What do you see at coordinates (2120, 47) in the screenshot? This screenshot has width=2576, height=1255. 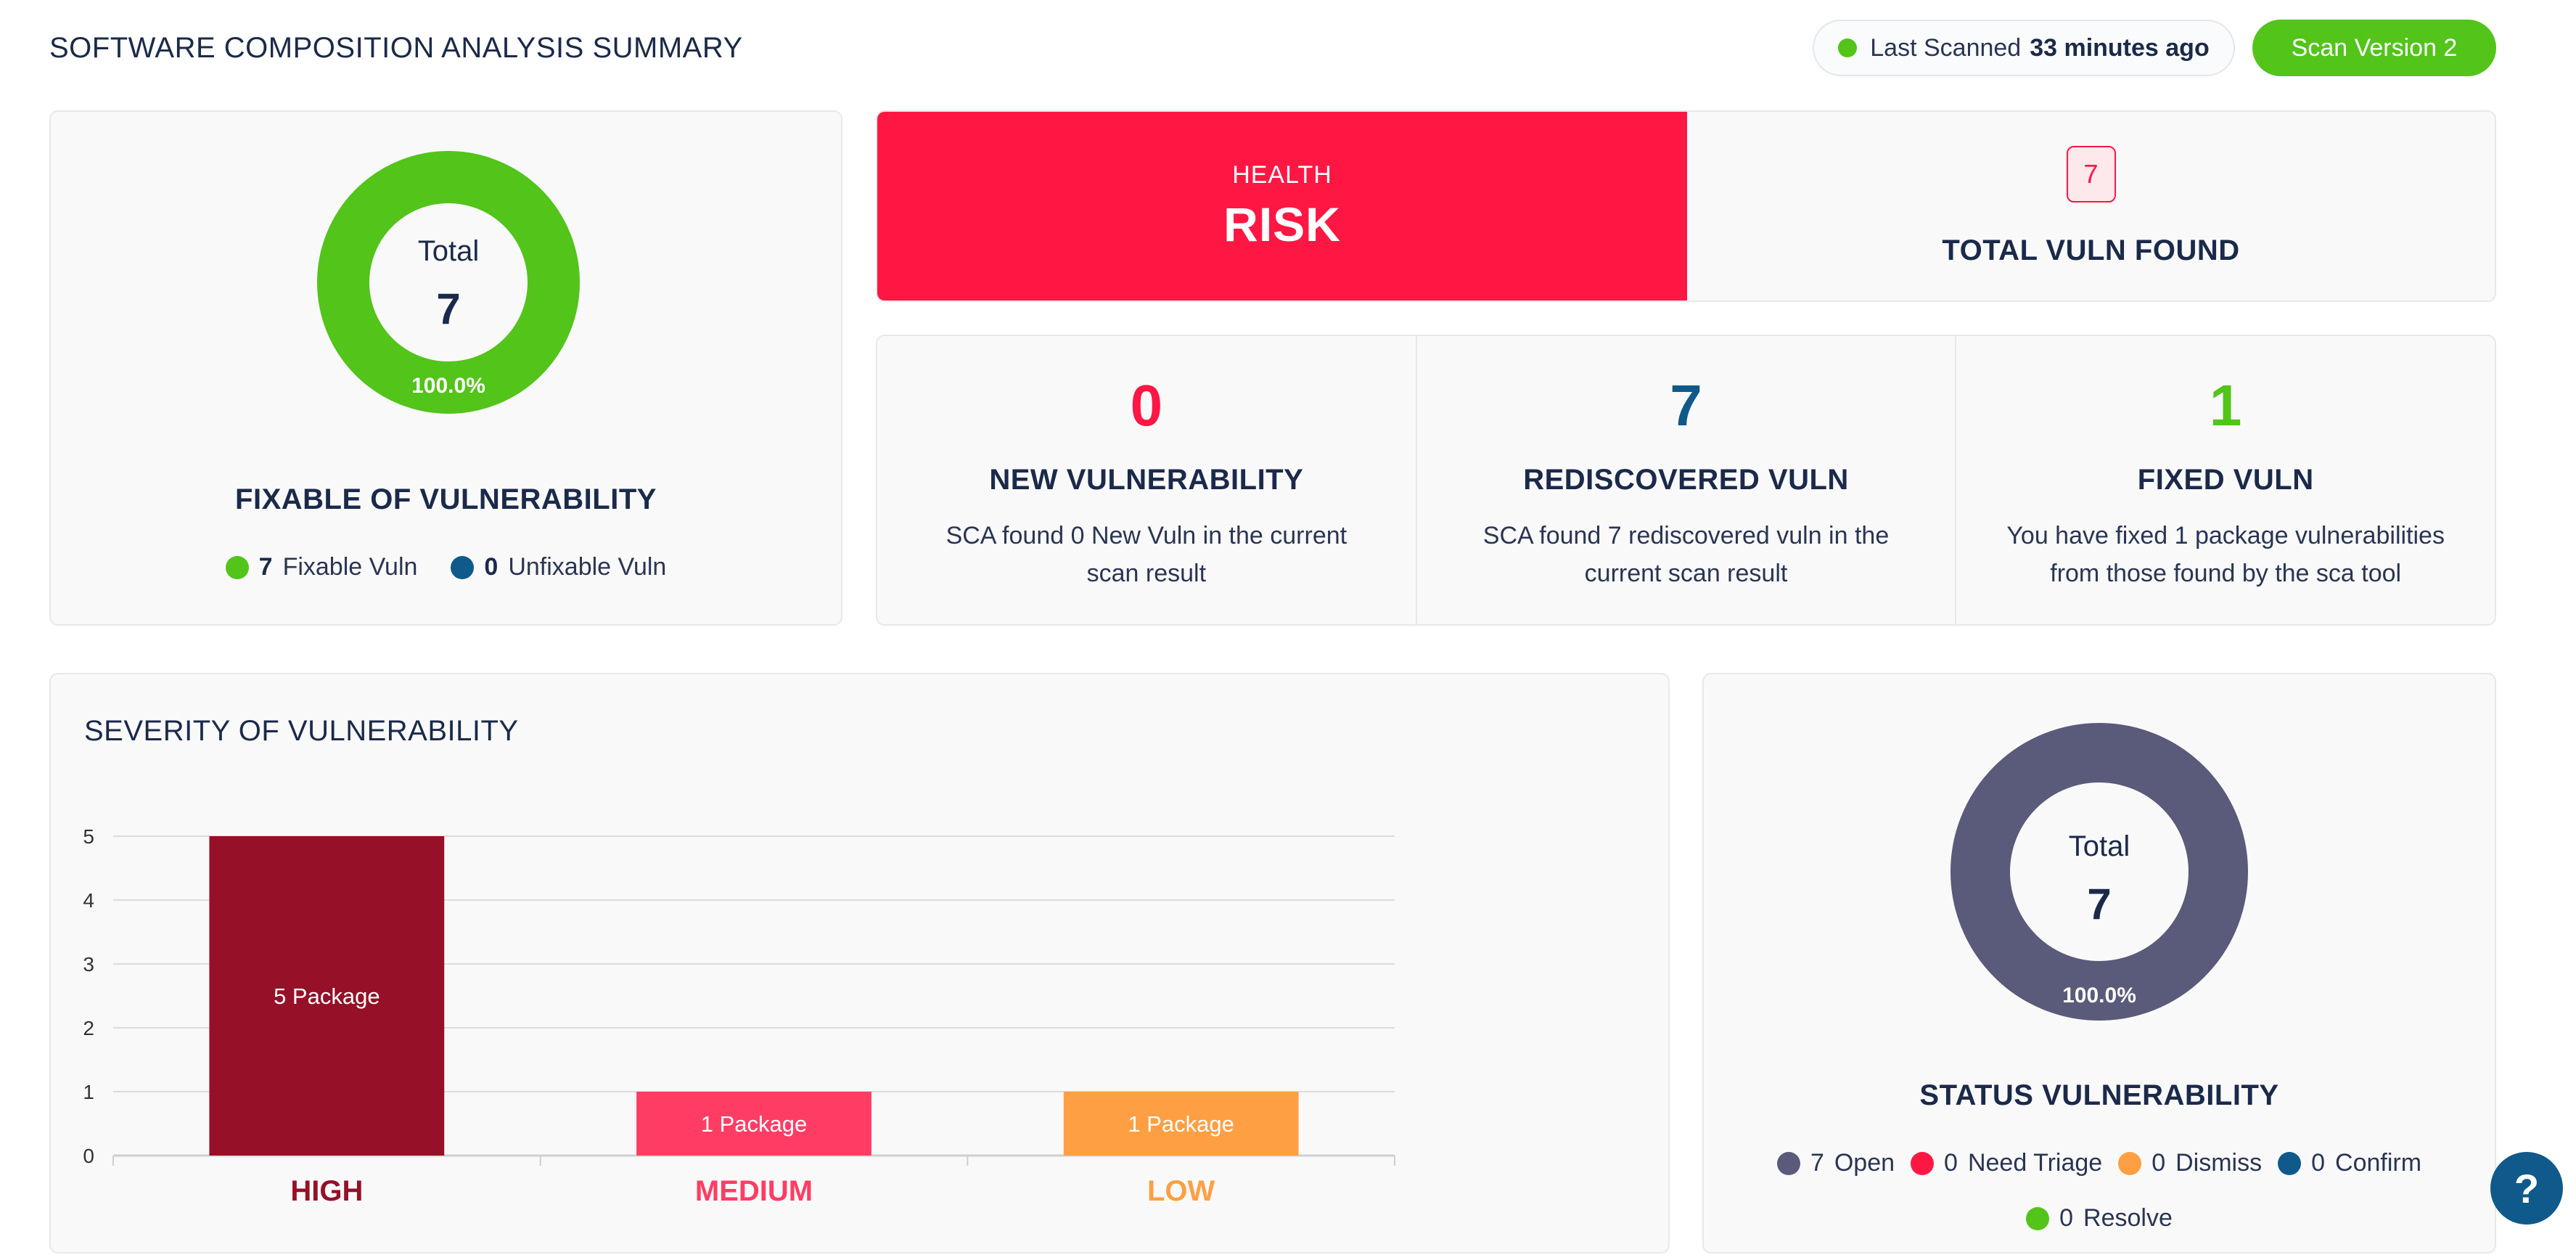 I see `last-scanned-value: 33 minutes ago` at bounding box center [2120, 47].